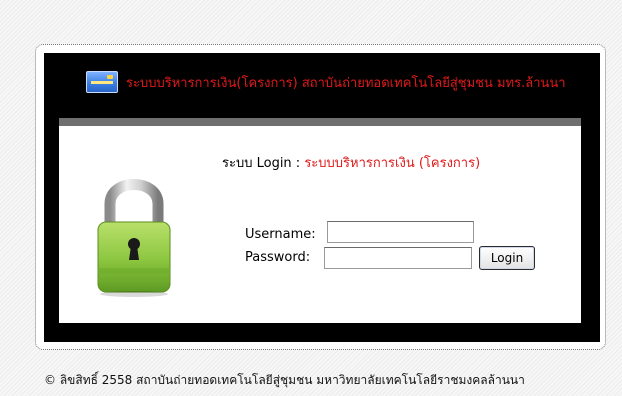 The height and width of the screenshot is (396, 622). Describe the element at coordinates (392, 163) in the screenshot. I see `login-heading-system: ระบบบริหารการเงิน (โครงการ)` at that location.